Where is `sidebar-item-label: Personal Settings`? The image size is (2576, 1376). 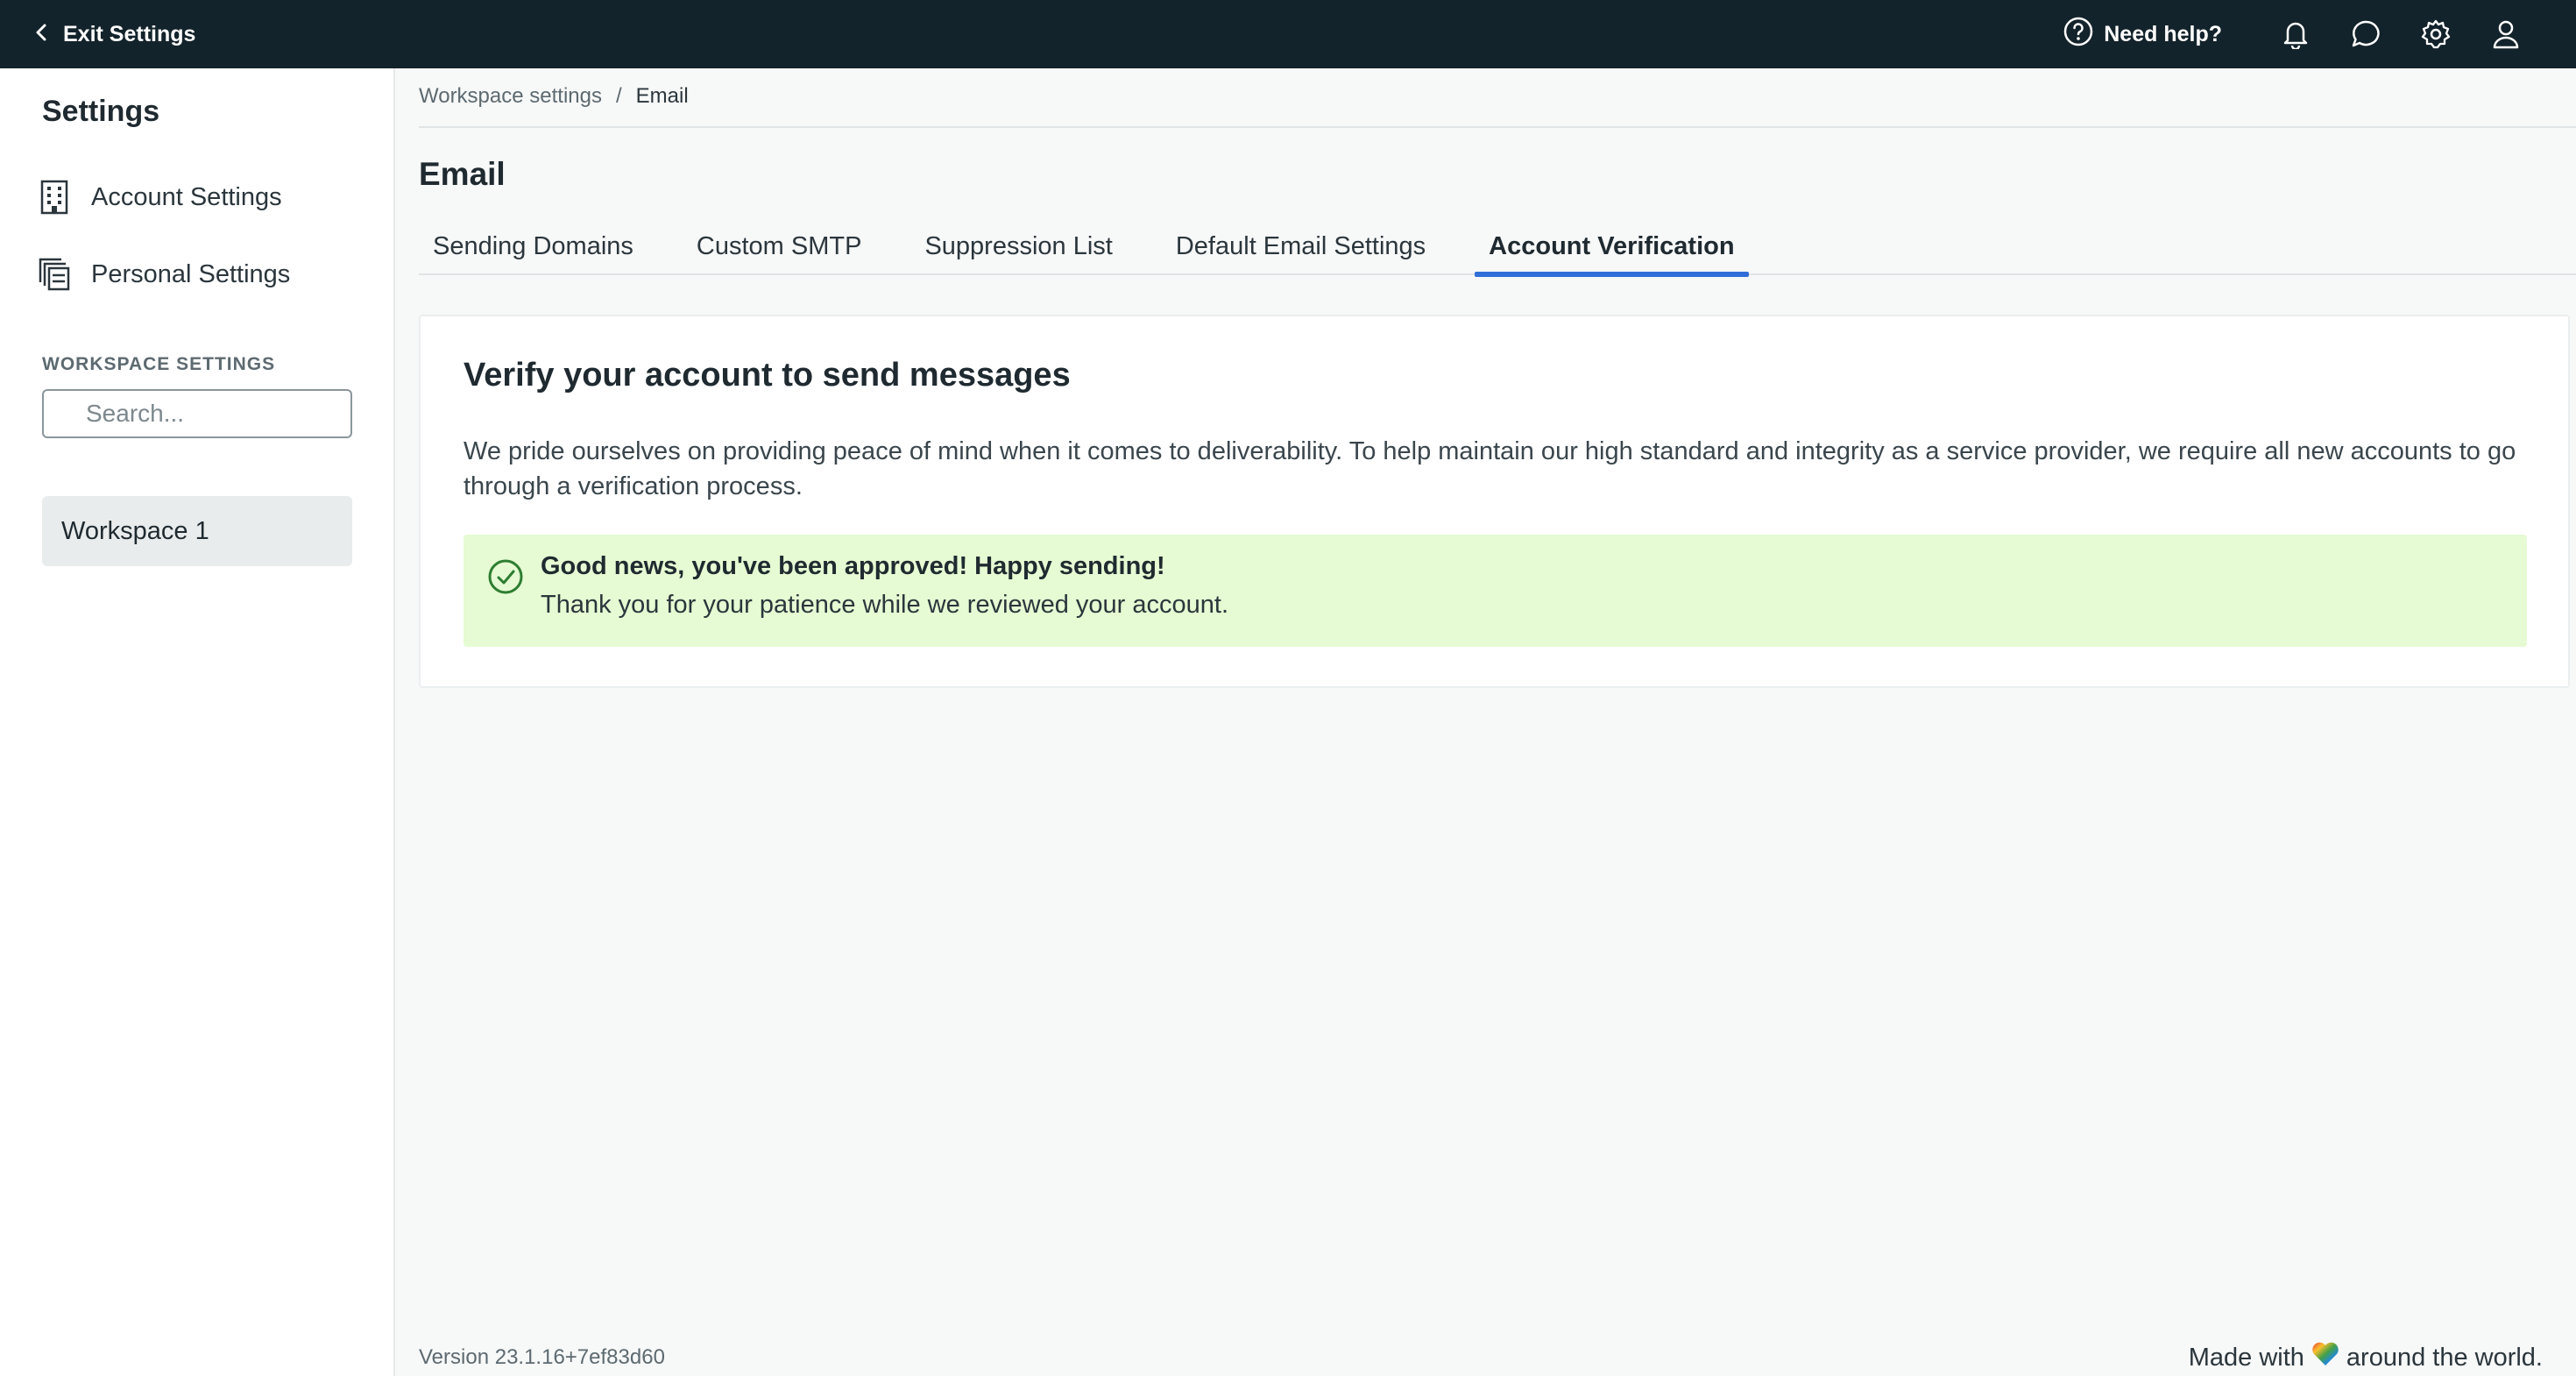
sidebar-item-label: Personal Settings is located at coordinates (191, 273).